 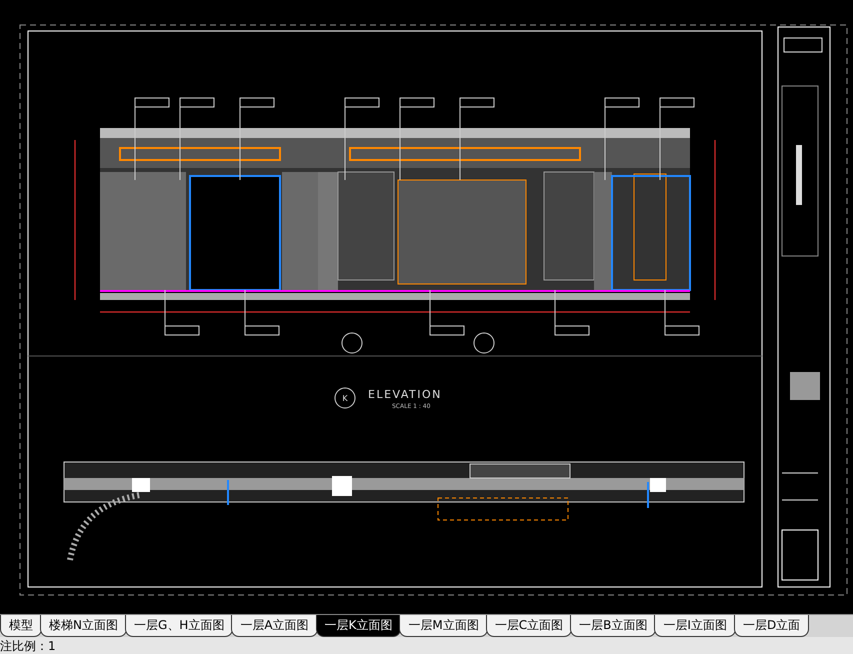 What do you see at coordinates (695, 626) in the screenshot?
I see `layout-tab: 一层I立面图` at bounding box center [695, 626].